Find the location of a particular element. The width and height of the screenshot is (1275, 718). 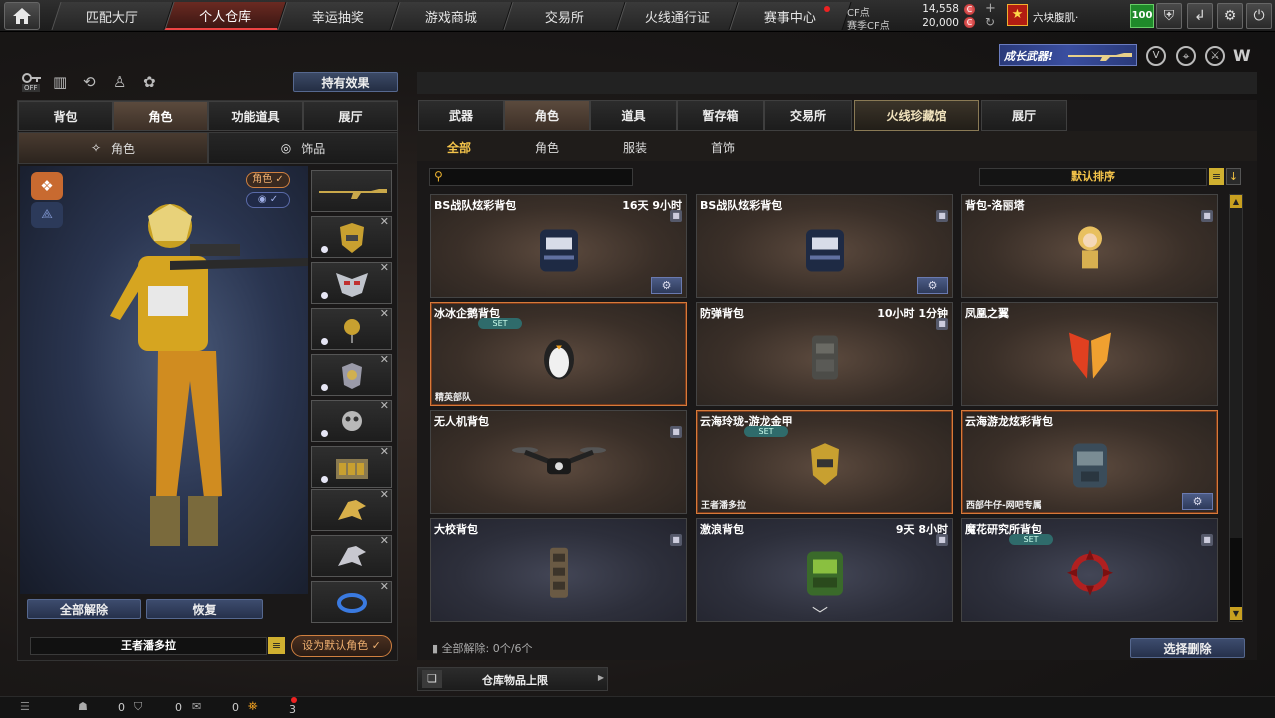

equip-slot-necklace: ✕ is located at coordinates (351, 328).